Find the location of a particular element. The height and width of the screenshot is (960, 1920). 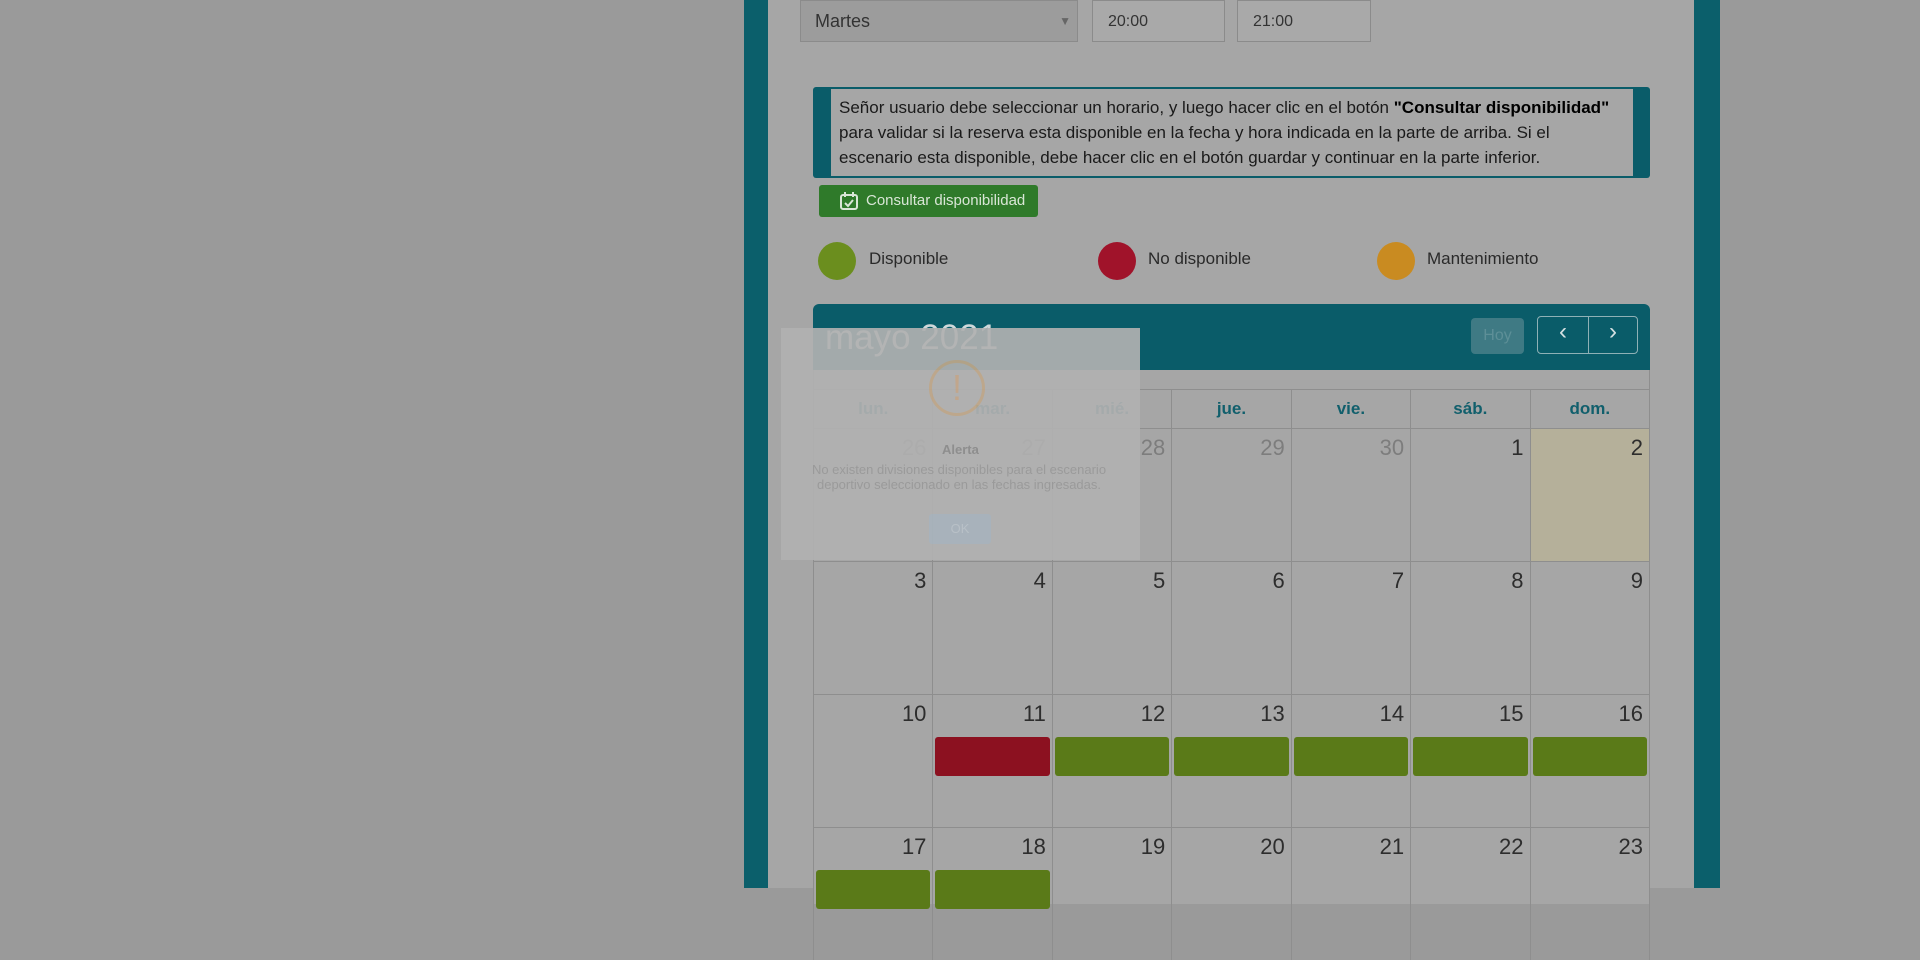

weekday-label: dom. is located at coordinates (1589, 409).